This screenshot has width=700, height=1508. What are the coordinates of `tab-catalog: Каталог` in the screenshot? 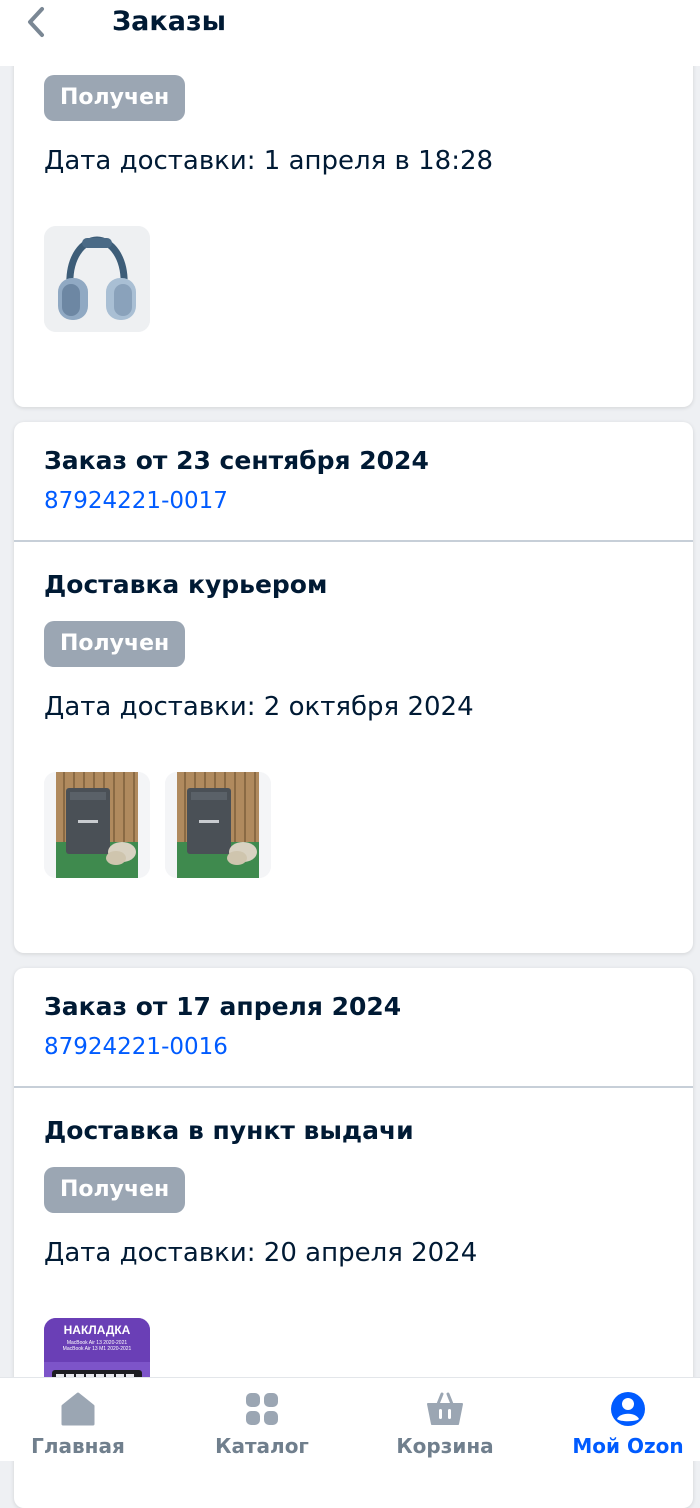 It's located at (262, 1424).